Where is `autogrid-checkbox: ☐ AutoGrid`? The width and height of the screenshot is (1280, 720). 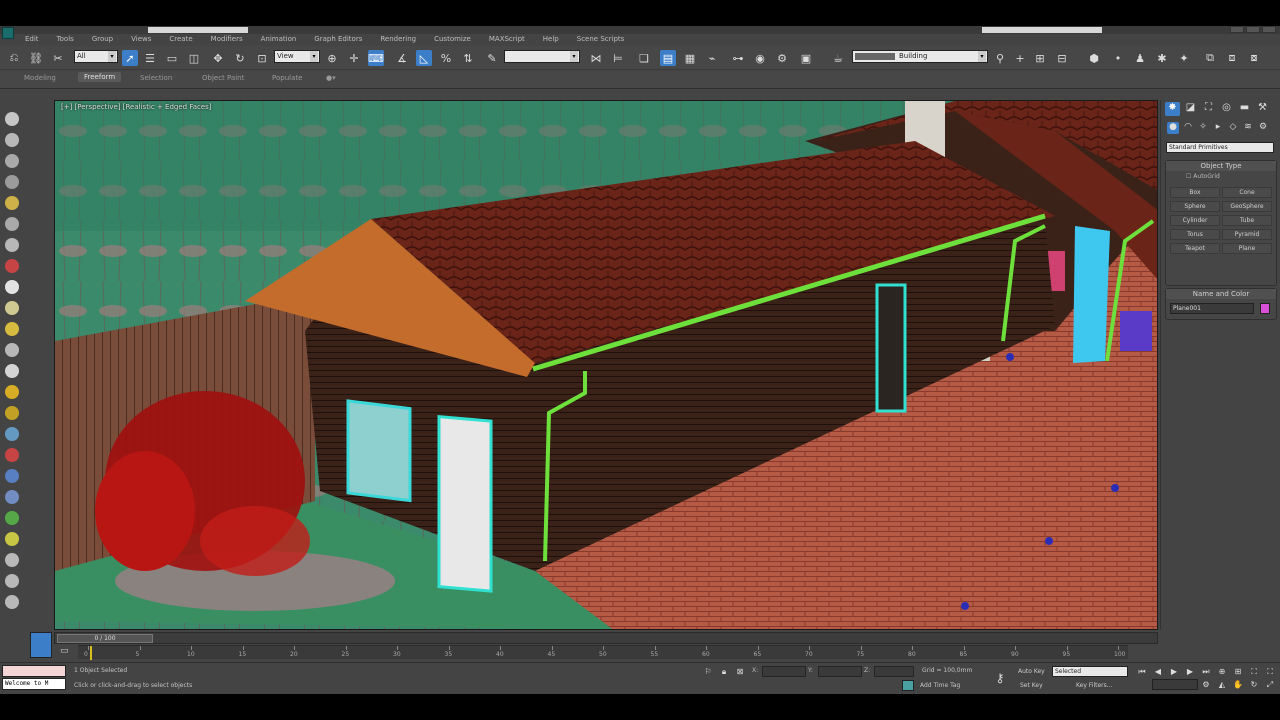
autogrid-checkbox: ☐ AutoGrid is located at coordinates (1203, 176).